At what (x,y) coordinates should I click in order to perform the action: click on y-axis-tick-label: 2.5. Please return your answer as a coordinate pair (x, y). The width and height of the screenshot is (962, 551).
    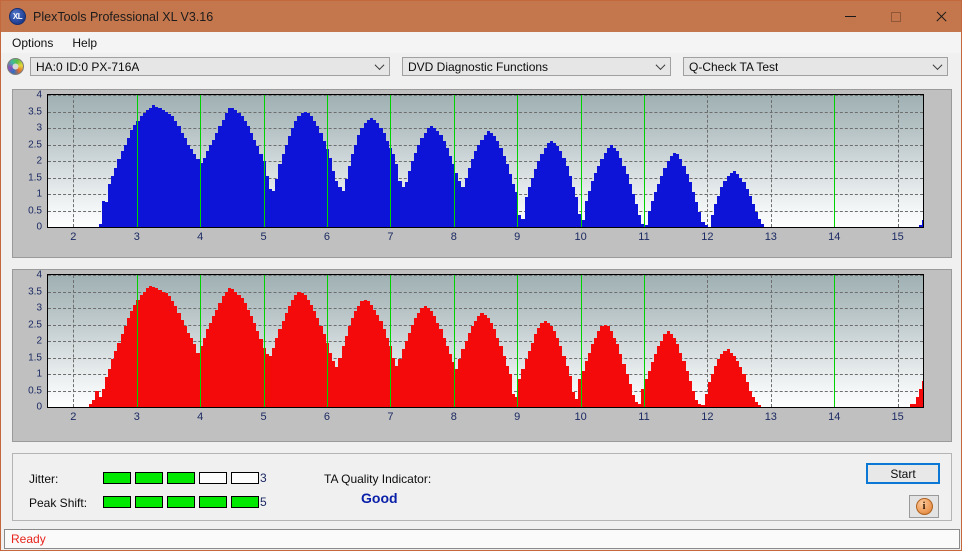
    Looking at the image, I should click on (35, 144).